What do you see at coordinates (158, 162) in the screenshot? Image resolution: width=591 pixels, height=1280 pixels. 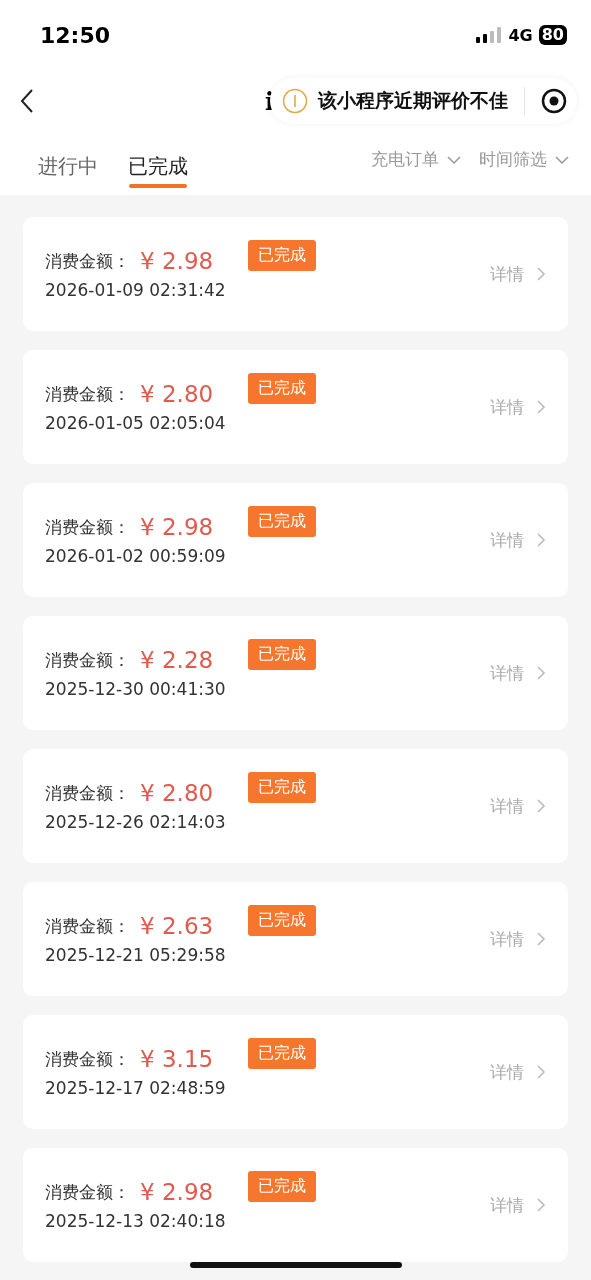 I see `tab: 已完成` at bounding box center [158, 162].